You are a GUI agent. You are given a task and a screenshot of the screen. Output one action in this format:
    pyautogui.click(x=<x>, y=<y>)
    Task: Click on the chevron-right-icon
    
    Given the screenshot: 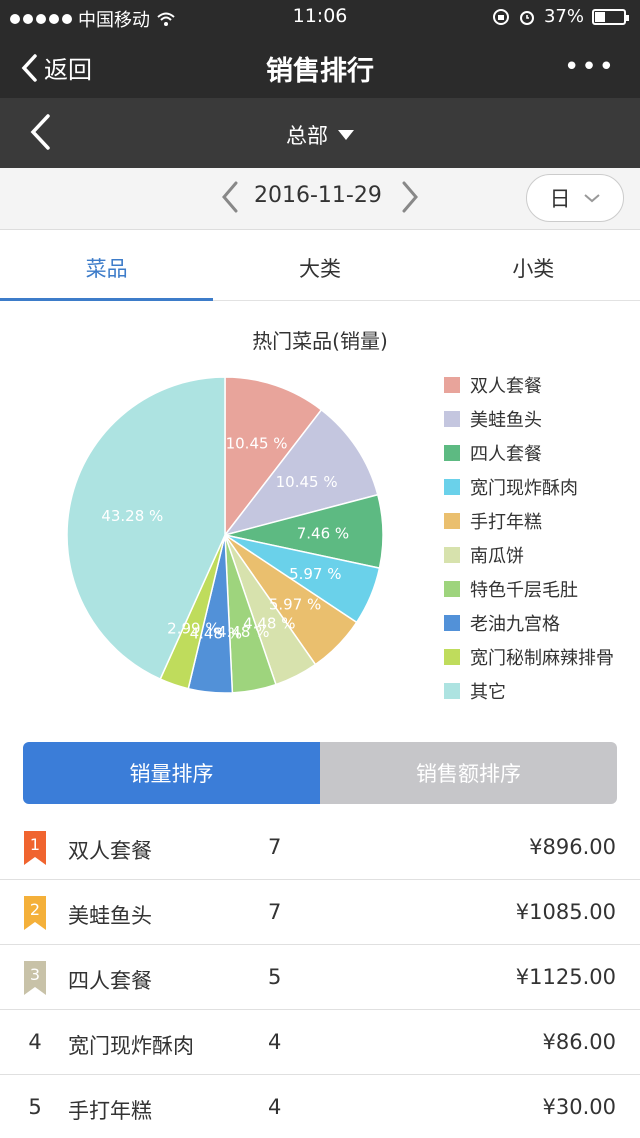 What is the action you would take?
    pyautogui.click(x=410, y=197)
    